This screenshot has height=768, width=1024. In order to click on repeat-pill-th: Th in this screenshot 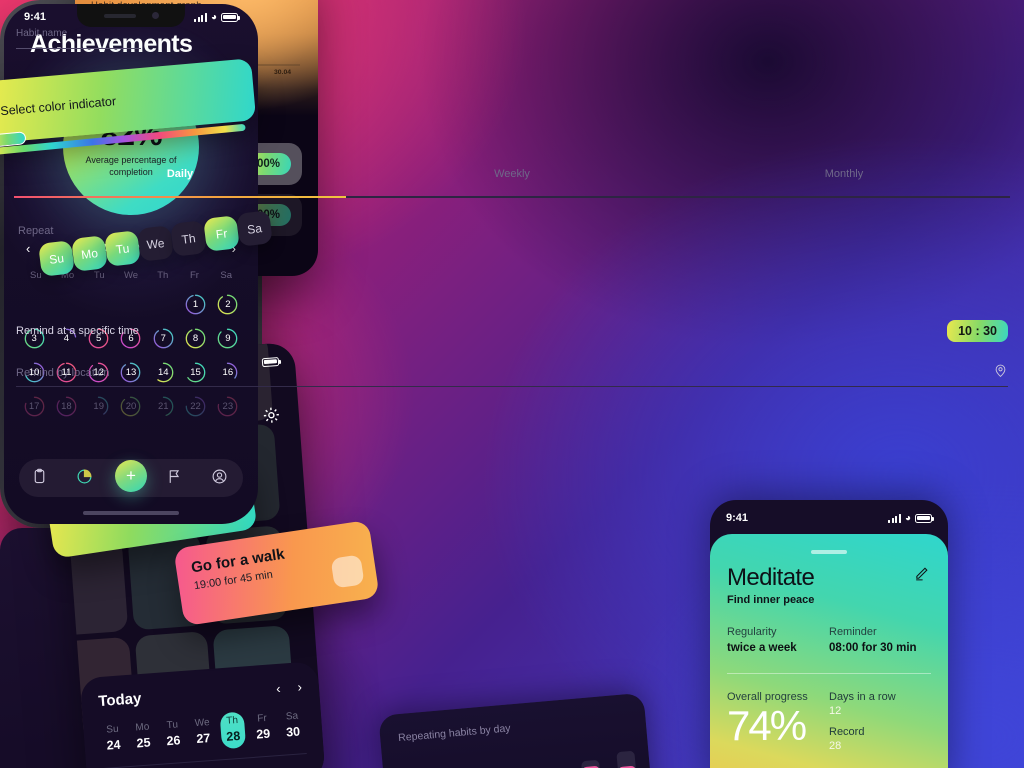, I will do `click(188, 238)`.